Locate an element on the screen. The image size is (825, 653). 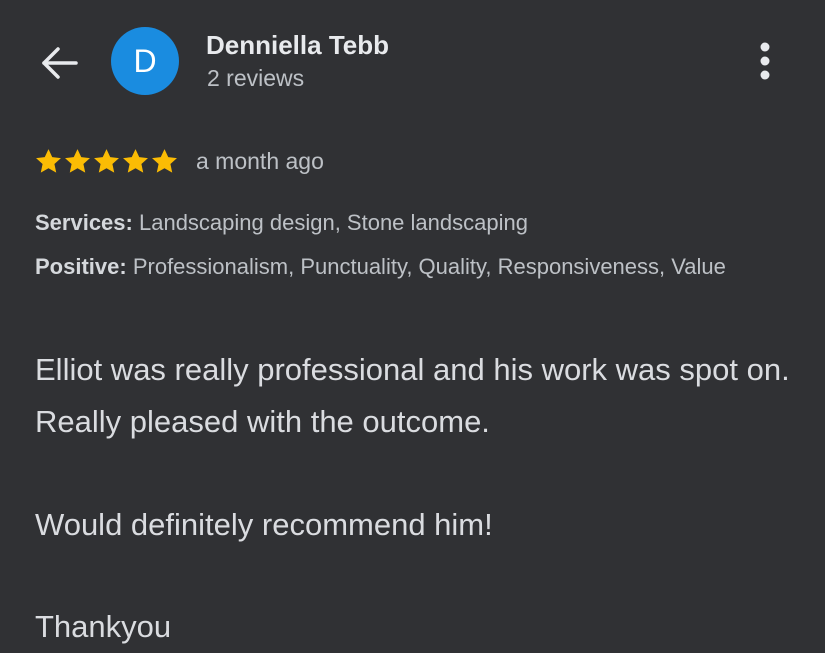
review-timestamp: a month ago is located at coordinates (260, 160).